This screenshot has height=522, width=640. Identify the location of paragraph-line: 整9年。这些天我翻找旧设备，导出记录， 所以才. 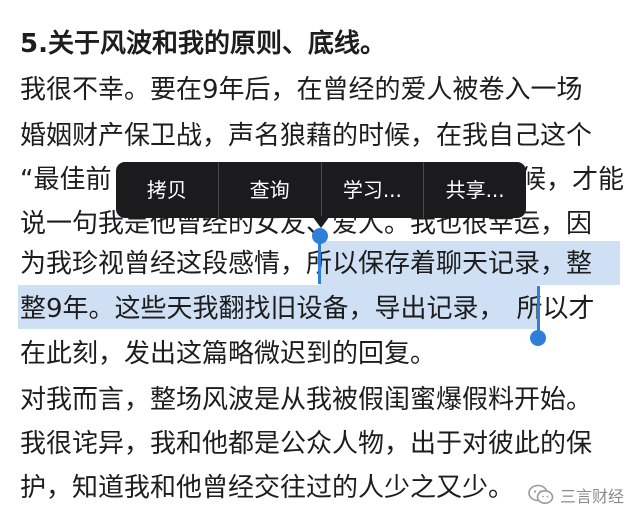
(307, 309).